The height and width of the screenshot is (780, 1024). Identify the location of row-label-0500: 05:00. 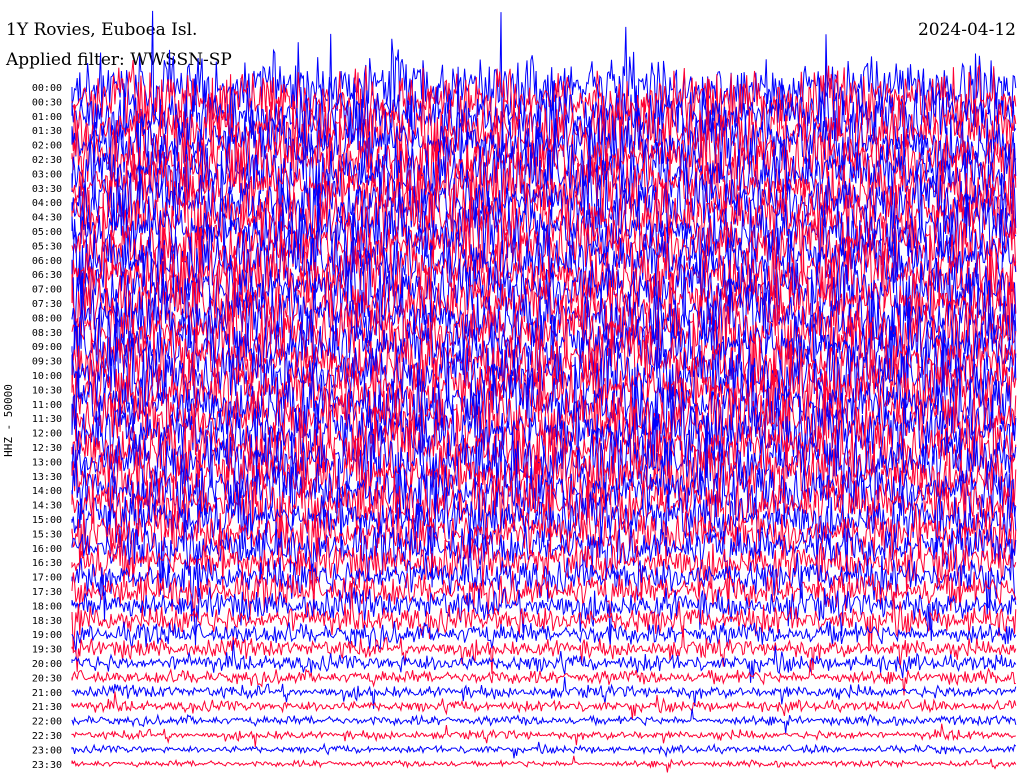
(47, 232).